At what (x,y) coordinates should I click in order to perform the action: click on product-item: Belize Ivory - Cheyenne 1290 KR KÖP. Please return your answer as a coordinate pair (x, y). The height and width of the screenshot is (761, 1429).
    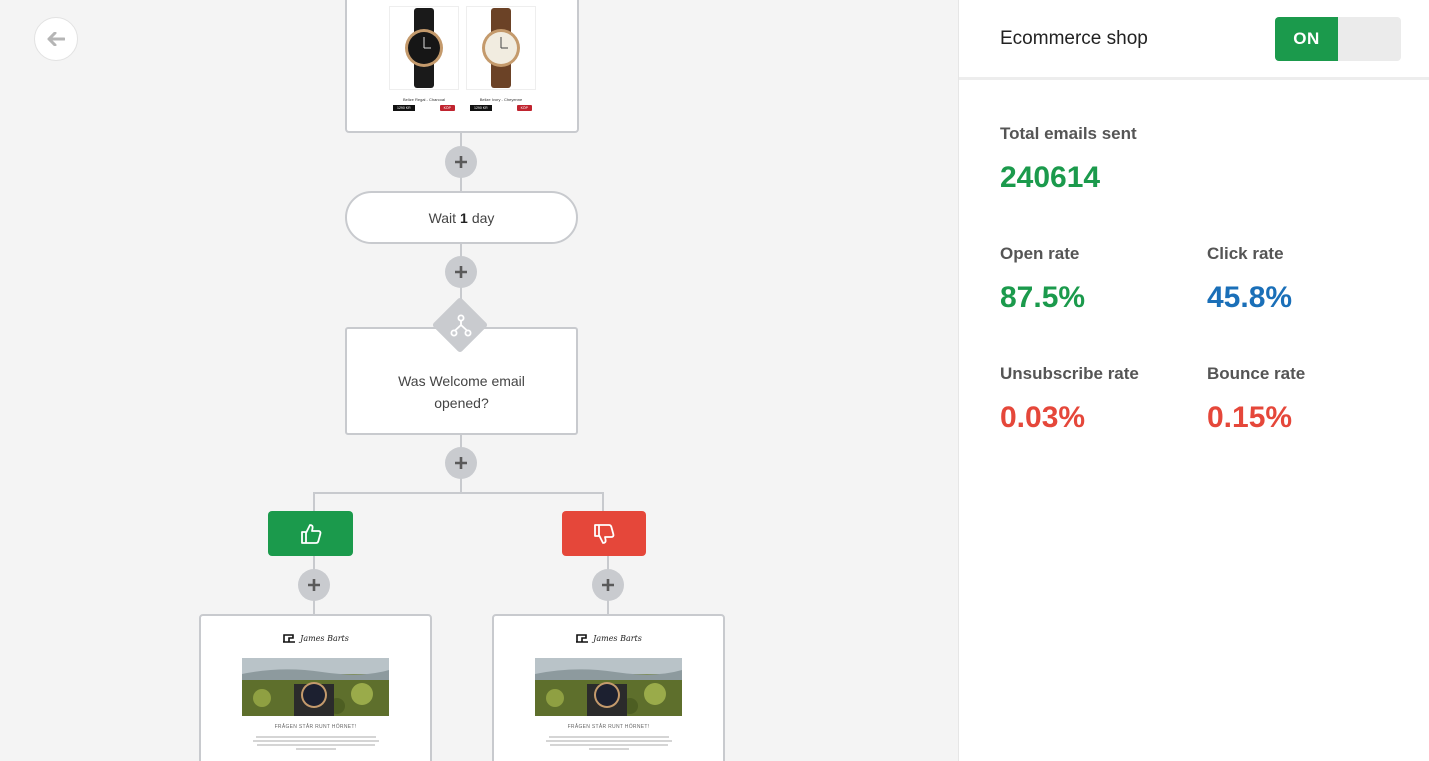
    Looking at the image, I should click on (501, 61).